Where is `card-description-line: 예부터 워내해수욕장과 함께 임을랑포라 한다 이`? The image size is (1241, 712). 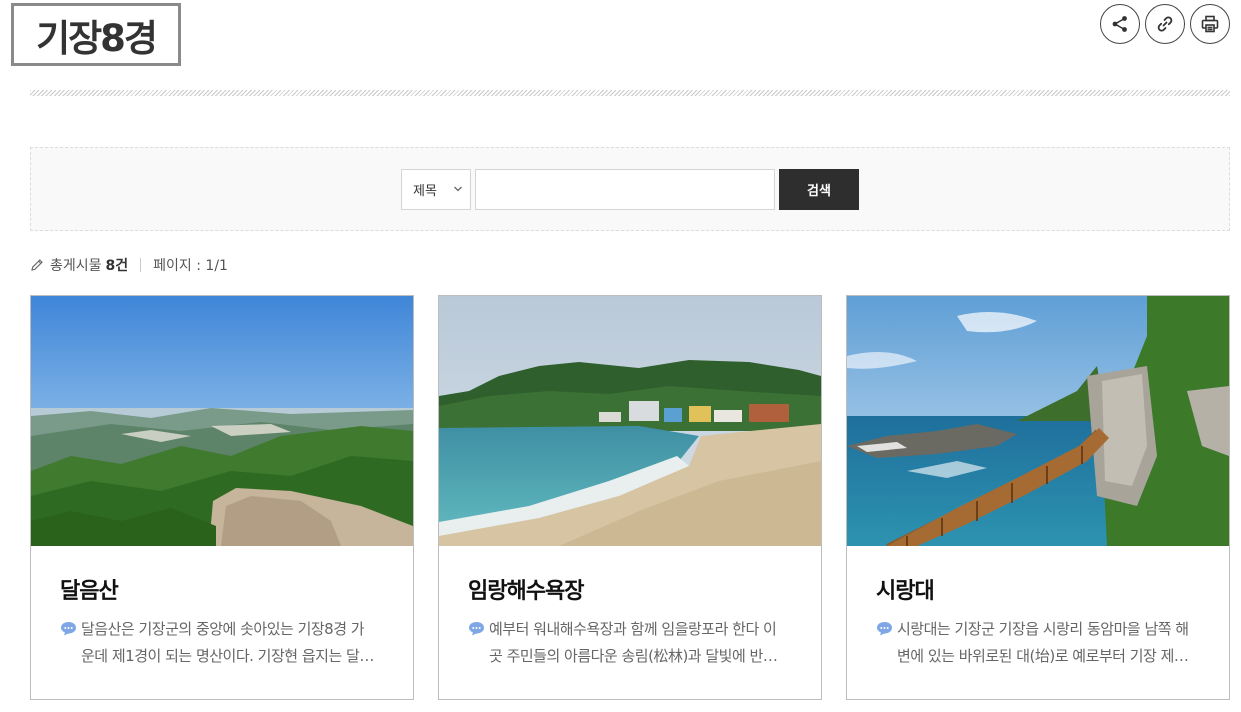
card-description-line: 예부터 워내해수욕장과 함께 임을랑포라 한다 이 is located at coordinates (633, 629).